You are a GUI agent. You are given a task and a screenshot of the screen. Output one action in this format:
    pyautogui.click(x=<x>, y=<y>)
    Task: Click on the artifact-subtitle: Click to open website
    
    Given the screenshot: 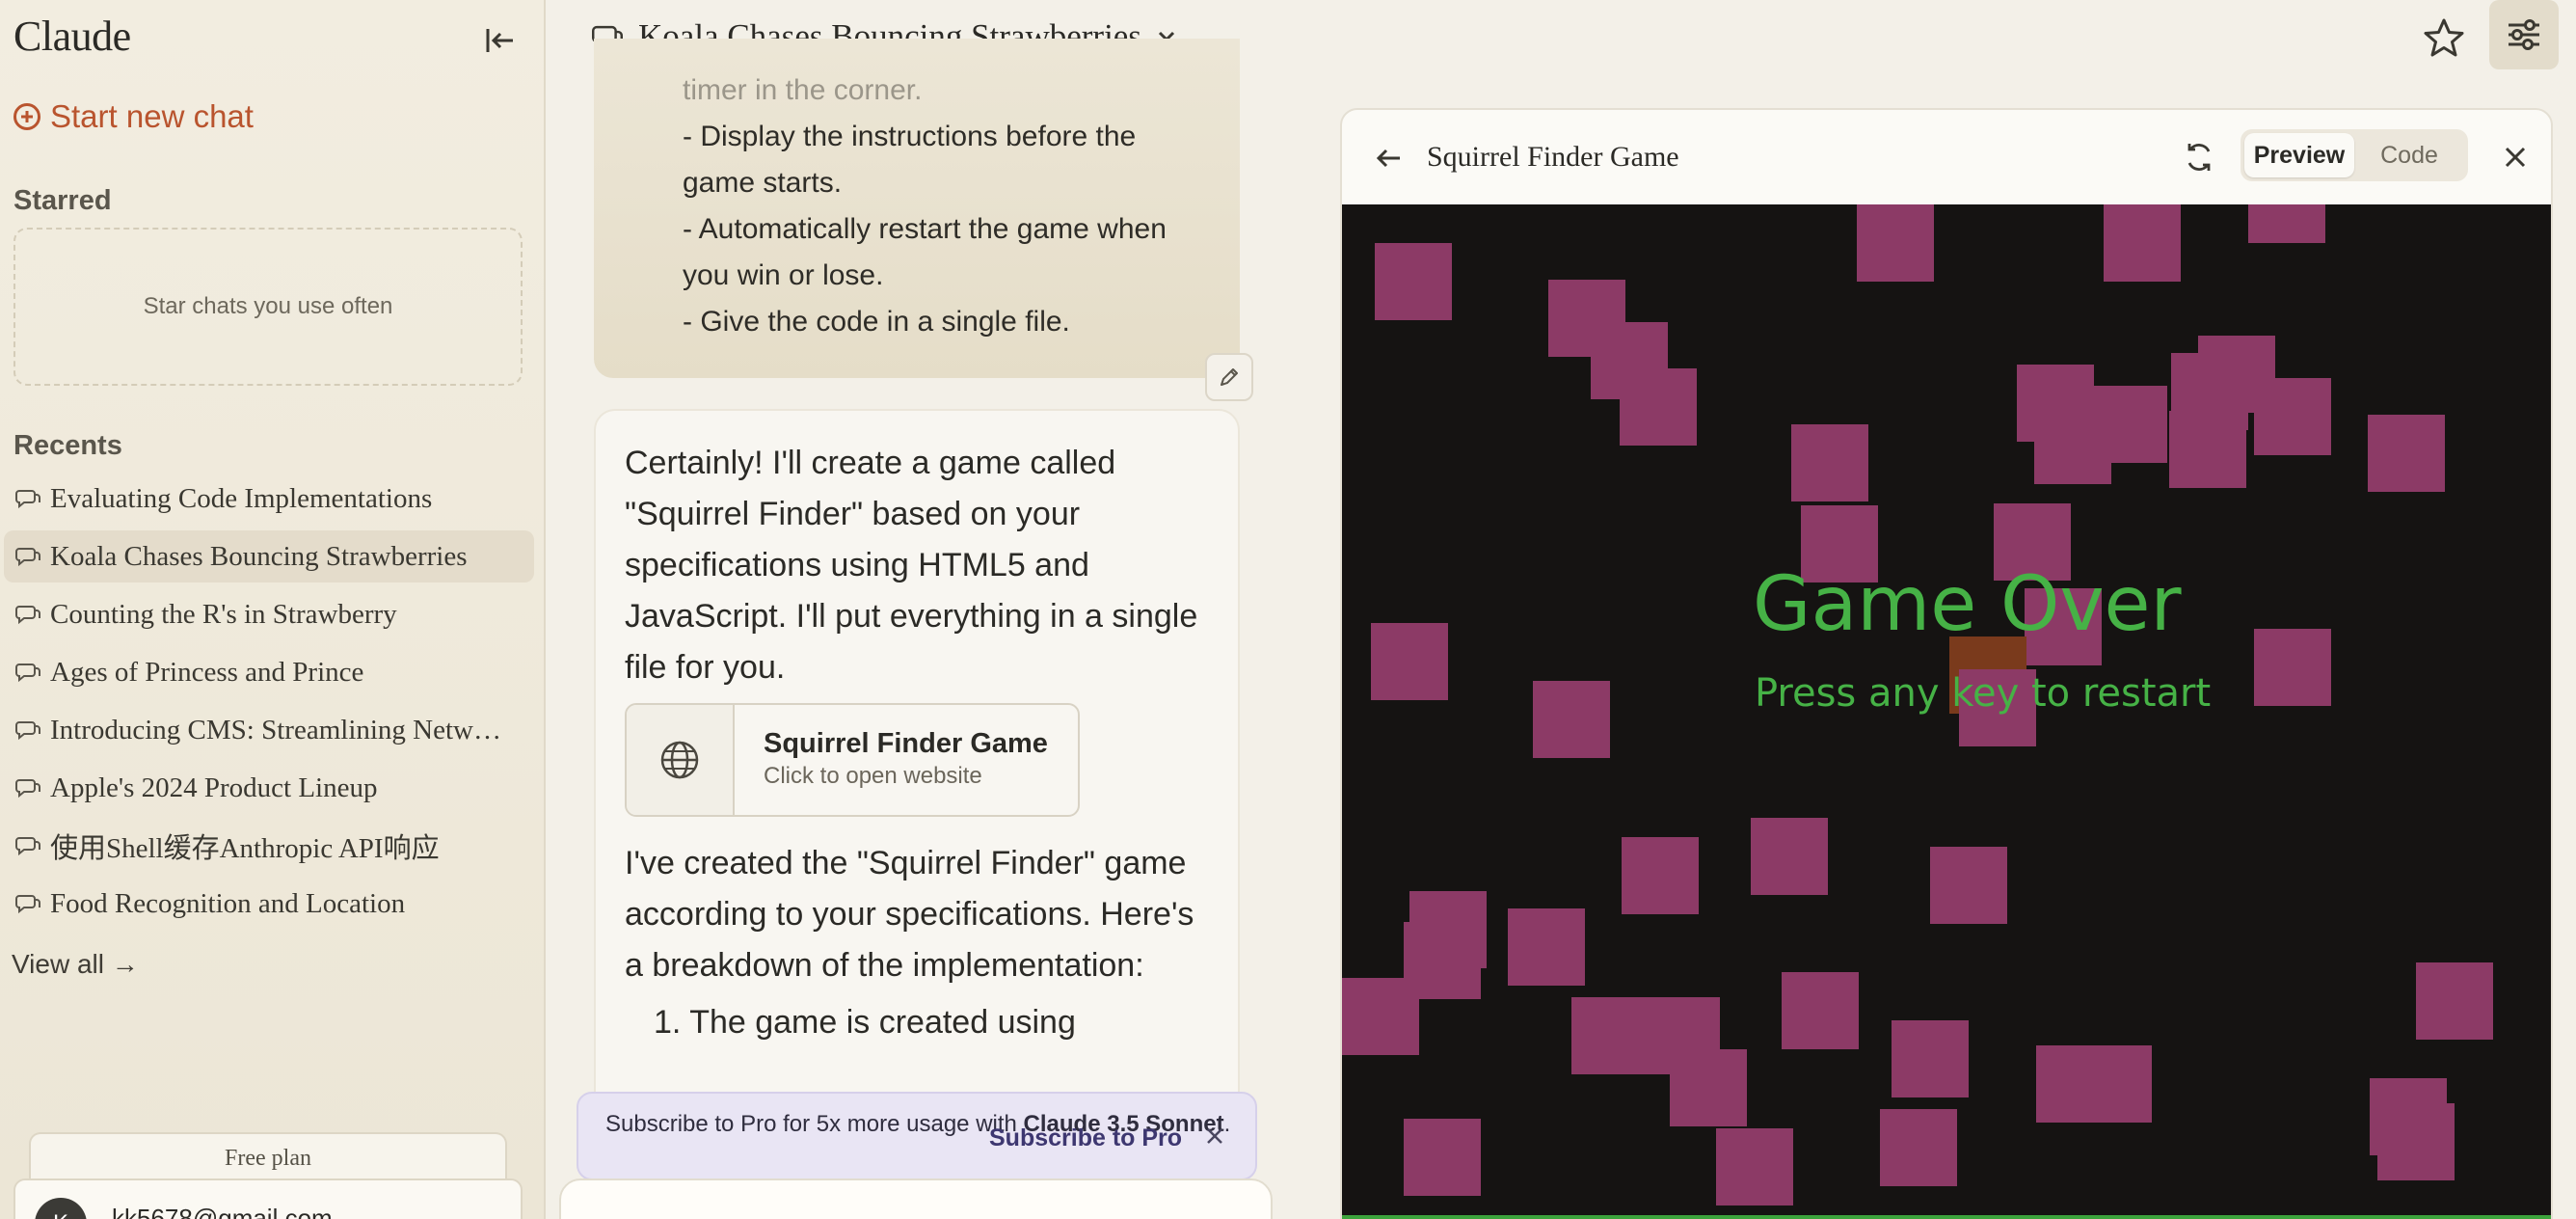 What is the action you would take?
    pyautogui.click(x=873, y=776)
    